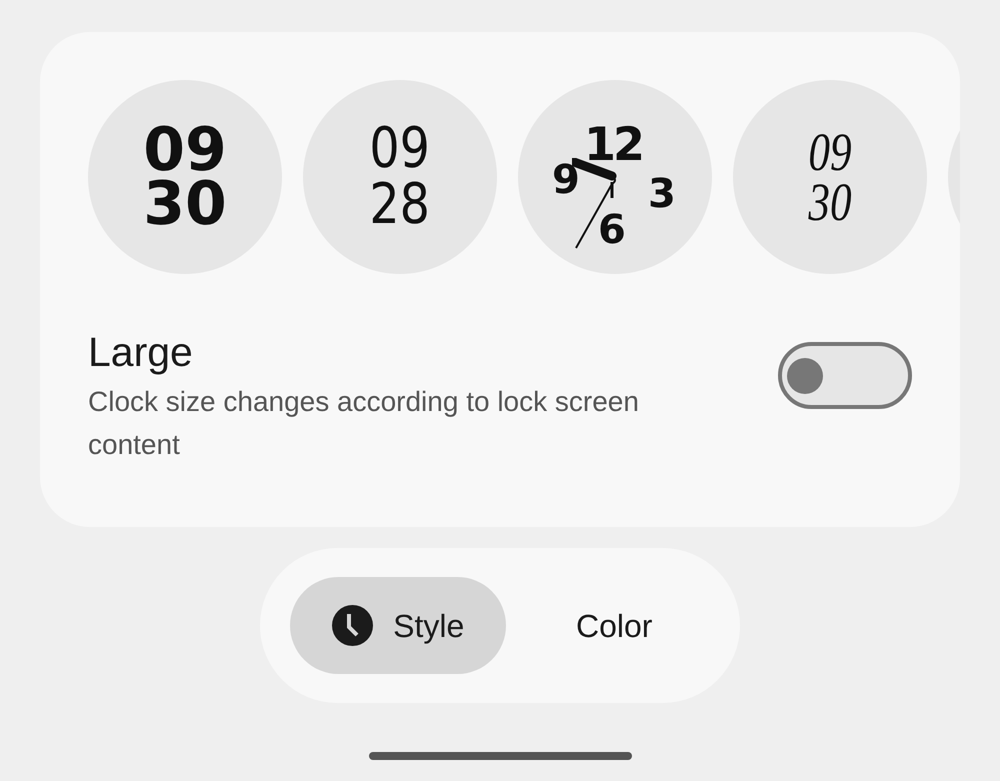 The image size is (1000, 781). Describe the element at coordinates (398, 625) in the screenshot. I see `tab: Style` at that location.